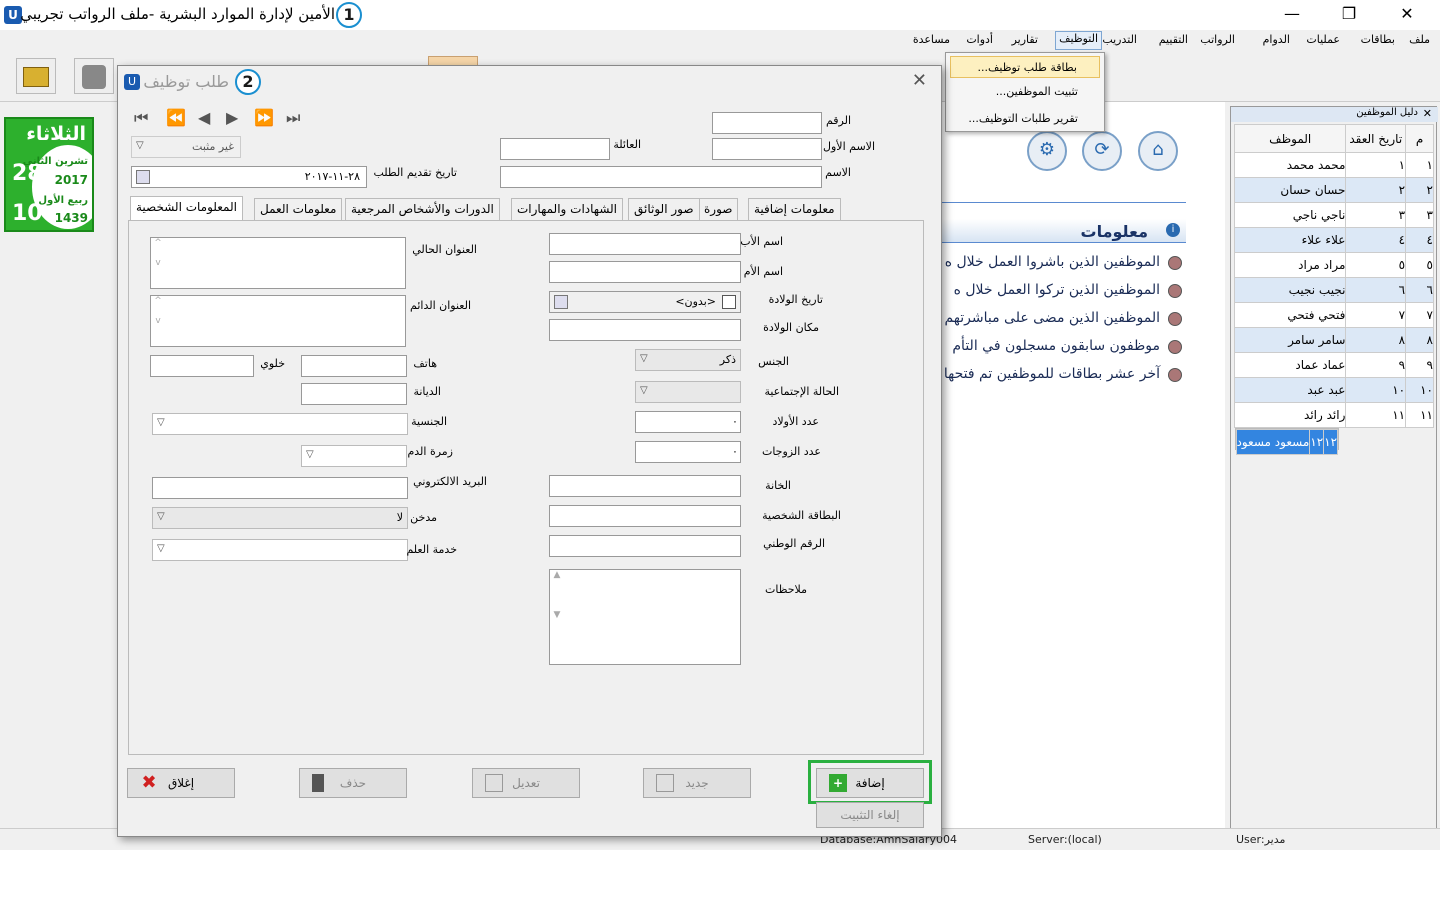 This screenshot has height=900, width=1440. I want to click on birth-place-field, so click(645, 330).